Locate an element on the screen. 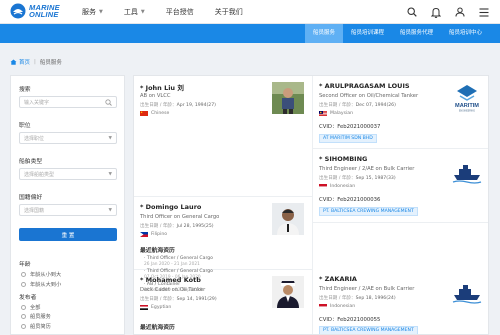  crew-title: Third Officer on General Cargo is located at coordinates (180, 217).